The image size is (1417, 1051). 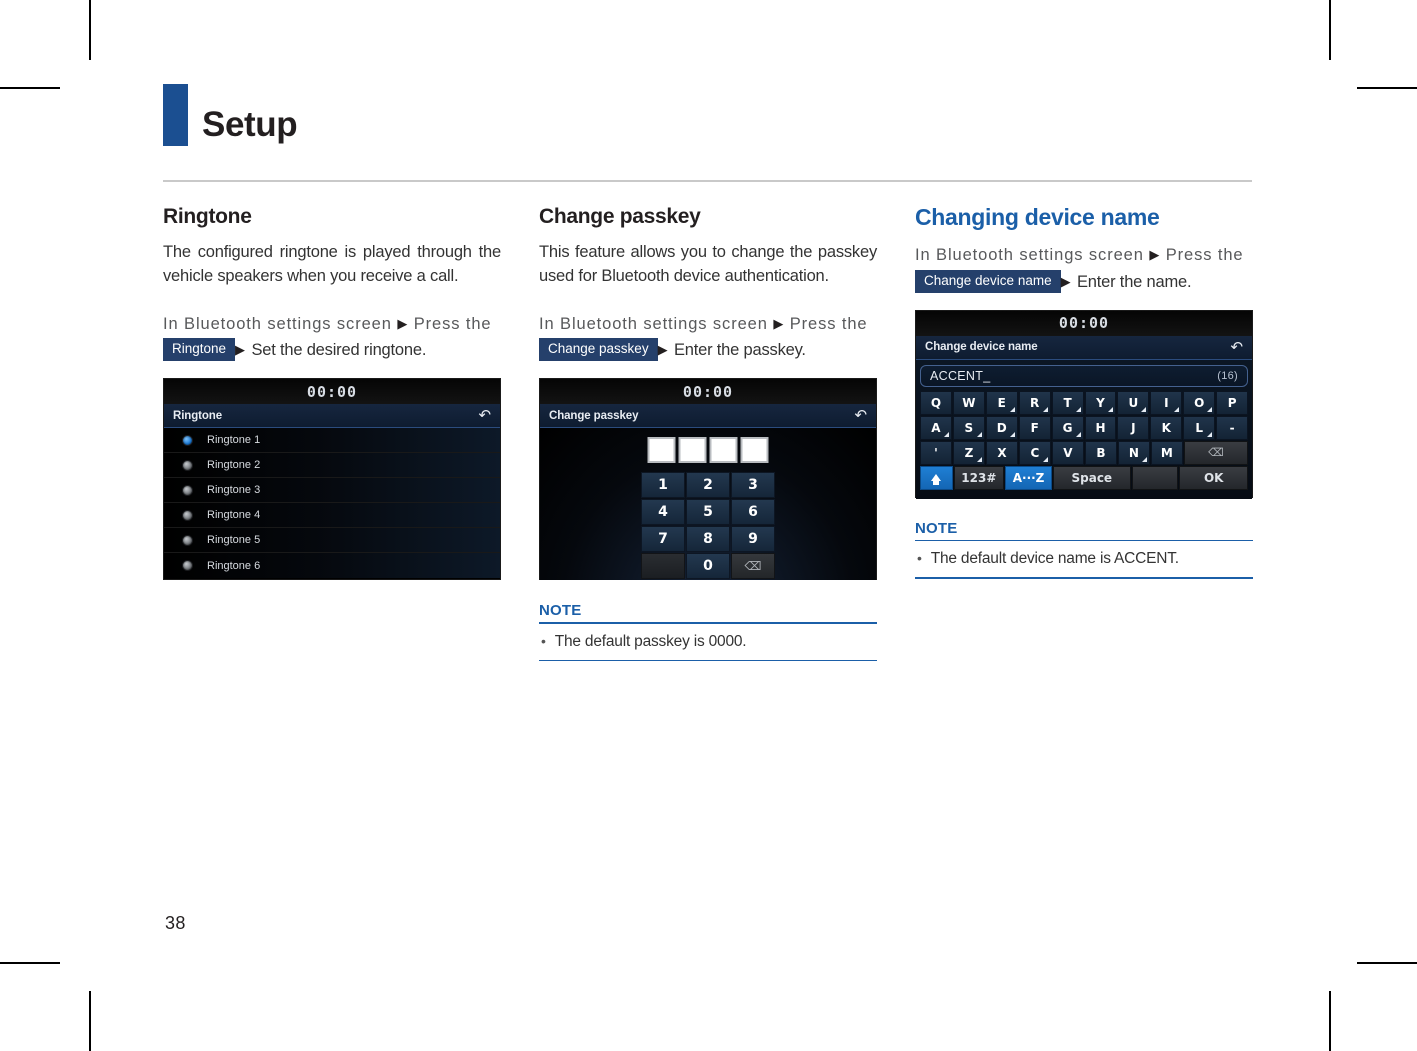 What do you see at coordinates (663, 485) in the screenshot?
I see `keypad-key-1: 1` at bounding box center [663, 485].